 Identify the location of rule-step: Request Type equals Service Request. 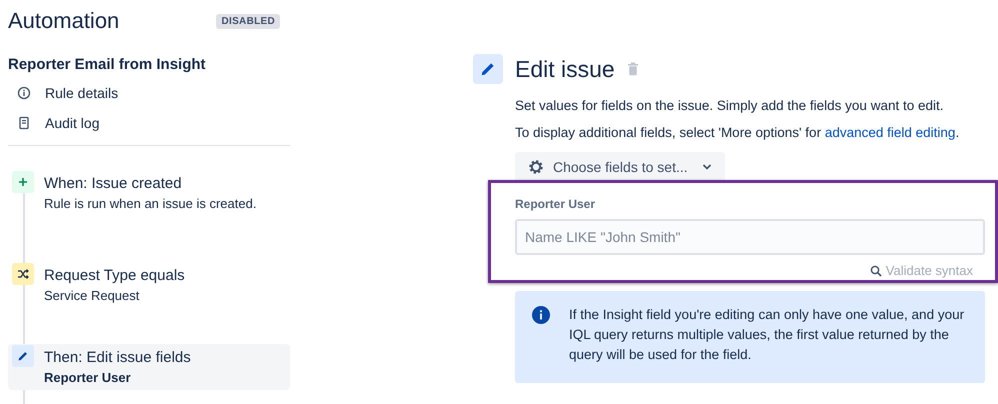
(149, 285).